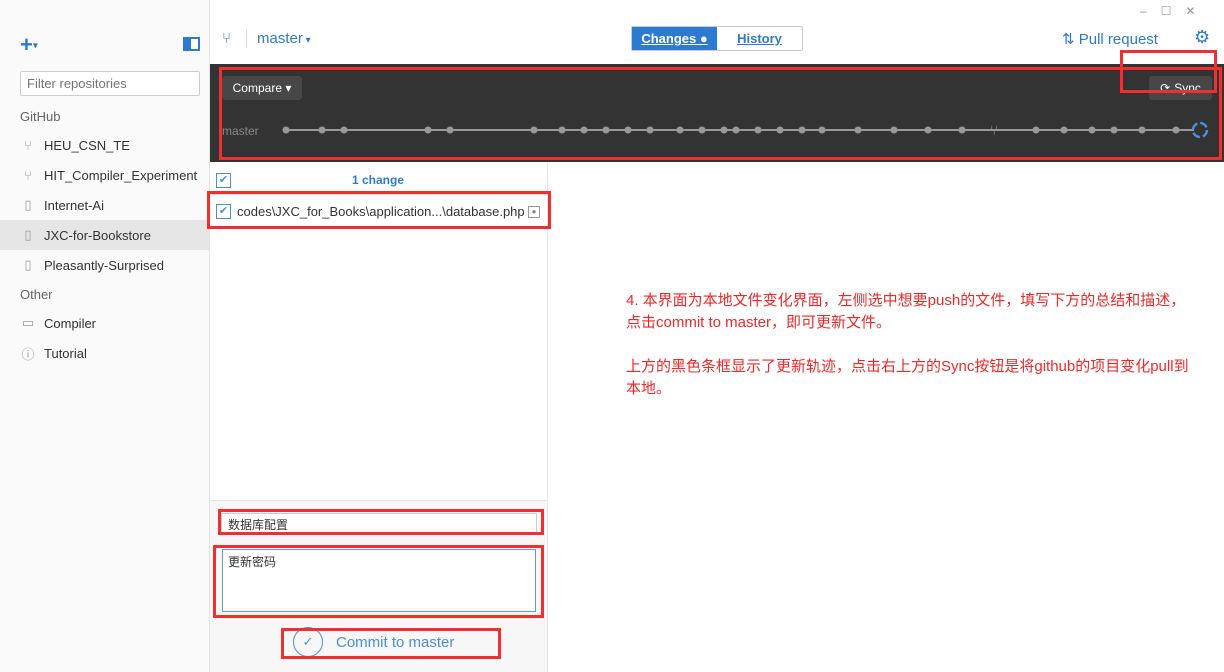 The height and width of the screenshot is (672, 1224). I want to click on divider, so click(246, 39).